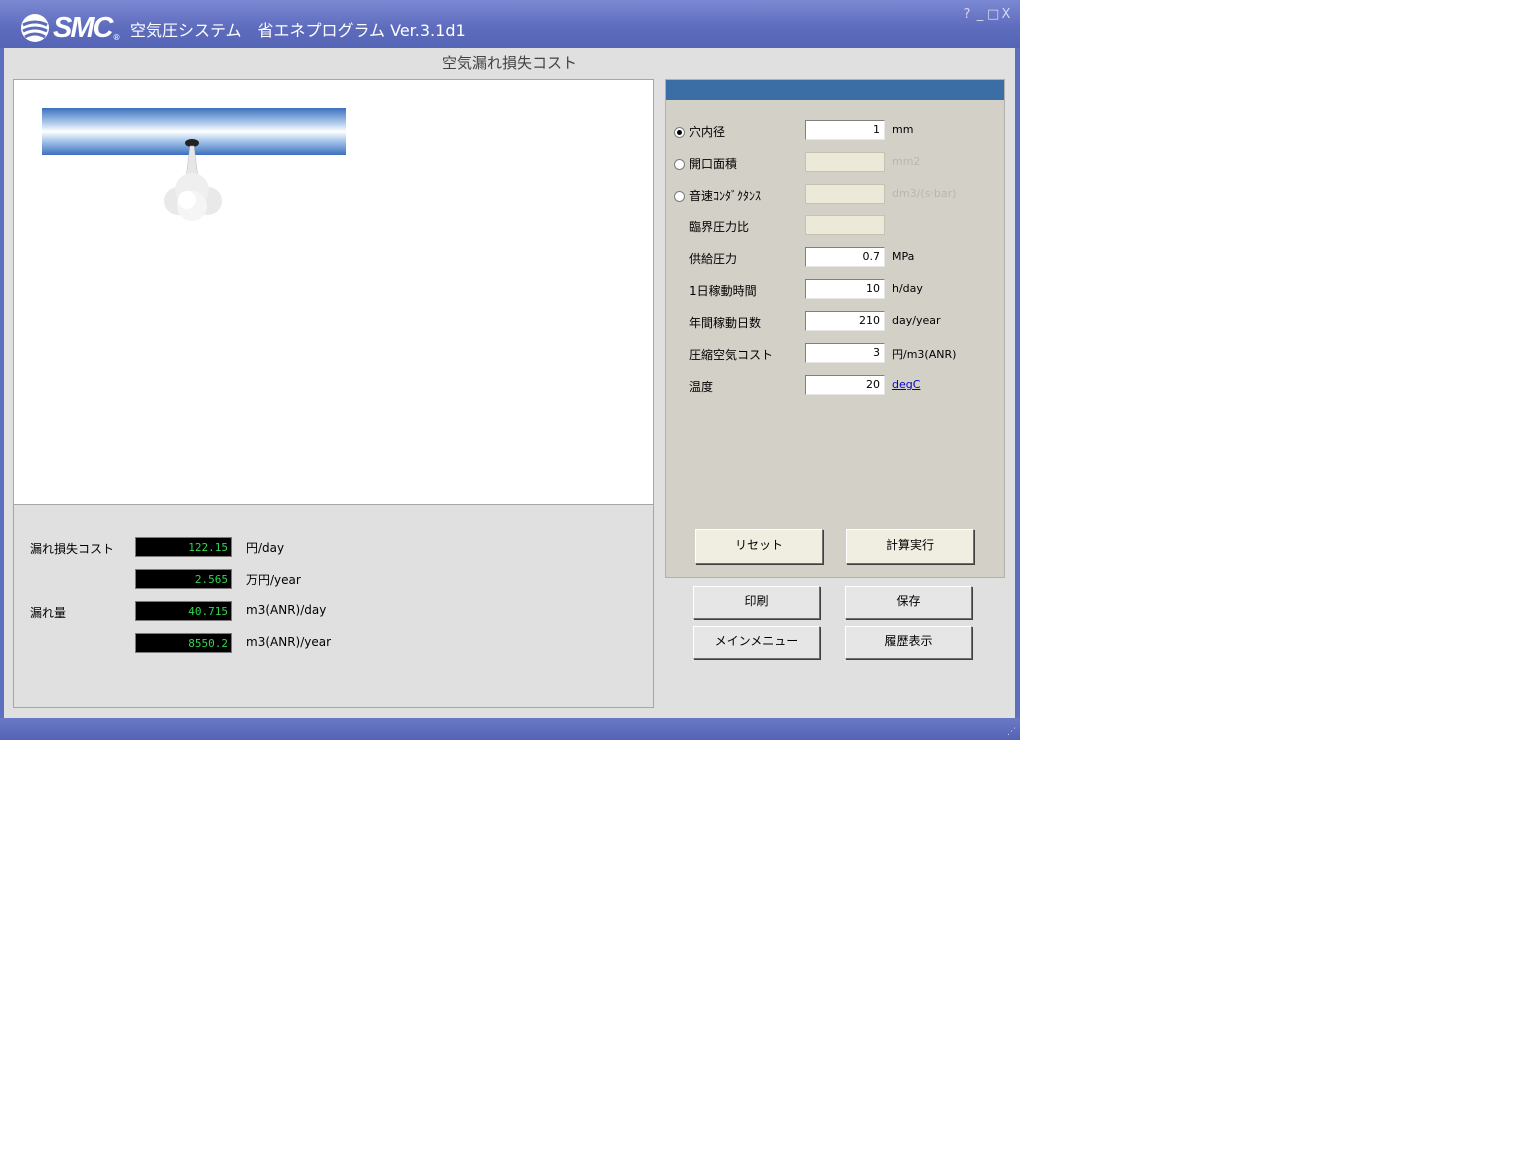 The width and height of the screenshot is (1536, 1152). What do you see at coordinates (713, 164) in the screenshot?
I see `opening-area-label: 開口面積` at bounding box center [713, 164].